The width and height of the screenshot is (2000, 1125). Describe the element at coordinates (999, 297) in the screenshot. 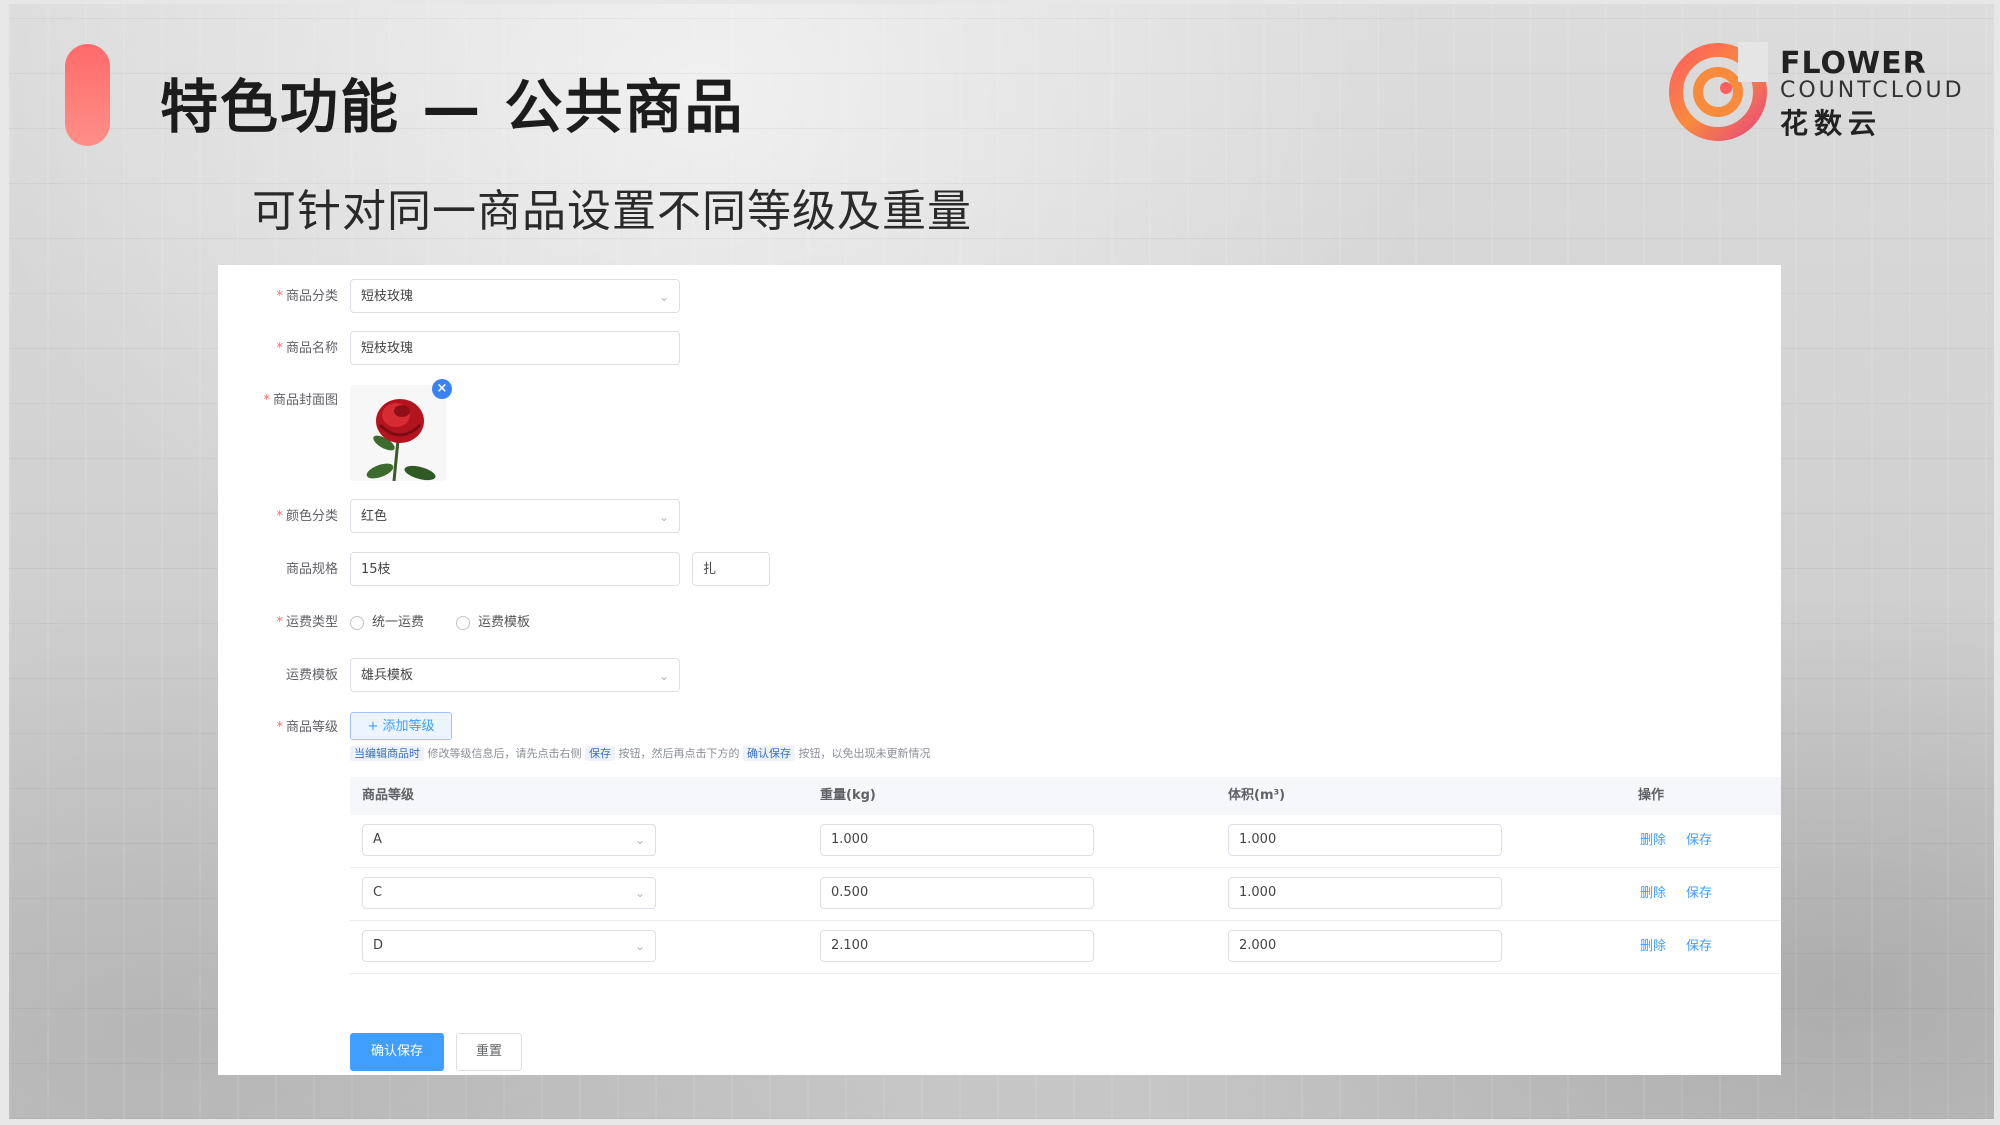

I see `form-row-category: * 商品分类 短枝玫瑰 ⌄` at that location.